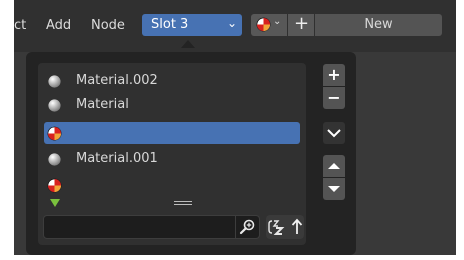 Image resolution: width=464 pixels, height=260 pixels. I want to click on arrow-up-icon, so click(297, 226).